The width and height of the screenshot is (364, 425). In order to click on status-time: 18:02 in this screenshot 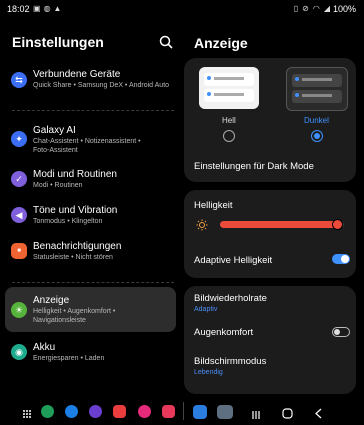, I will do `click(18, 9)`.